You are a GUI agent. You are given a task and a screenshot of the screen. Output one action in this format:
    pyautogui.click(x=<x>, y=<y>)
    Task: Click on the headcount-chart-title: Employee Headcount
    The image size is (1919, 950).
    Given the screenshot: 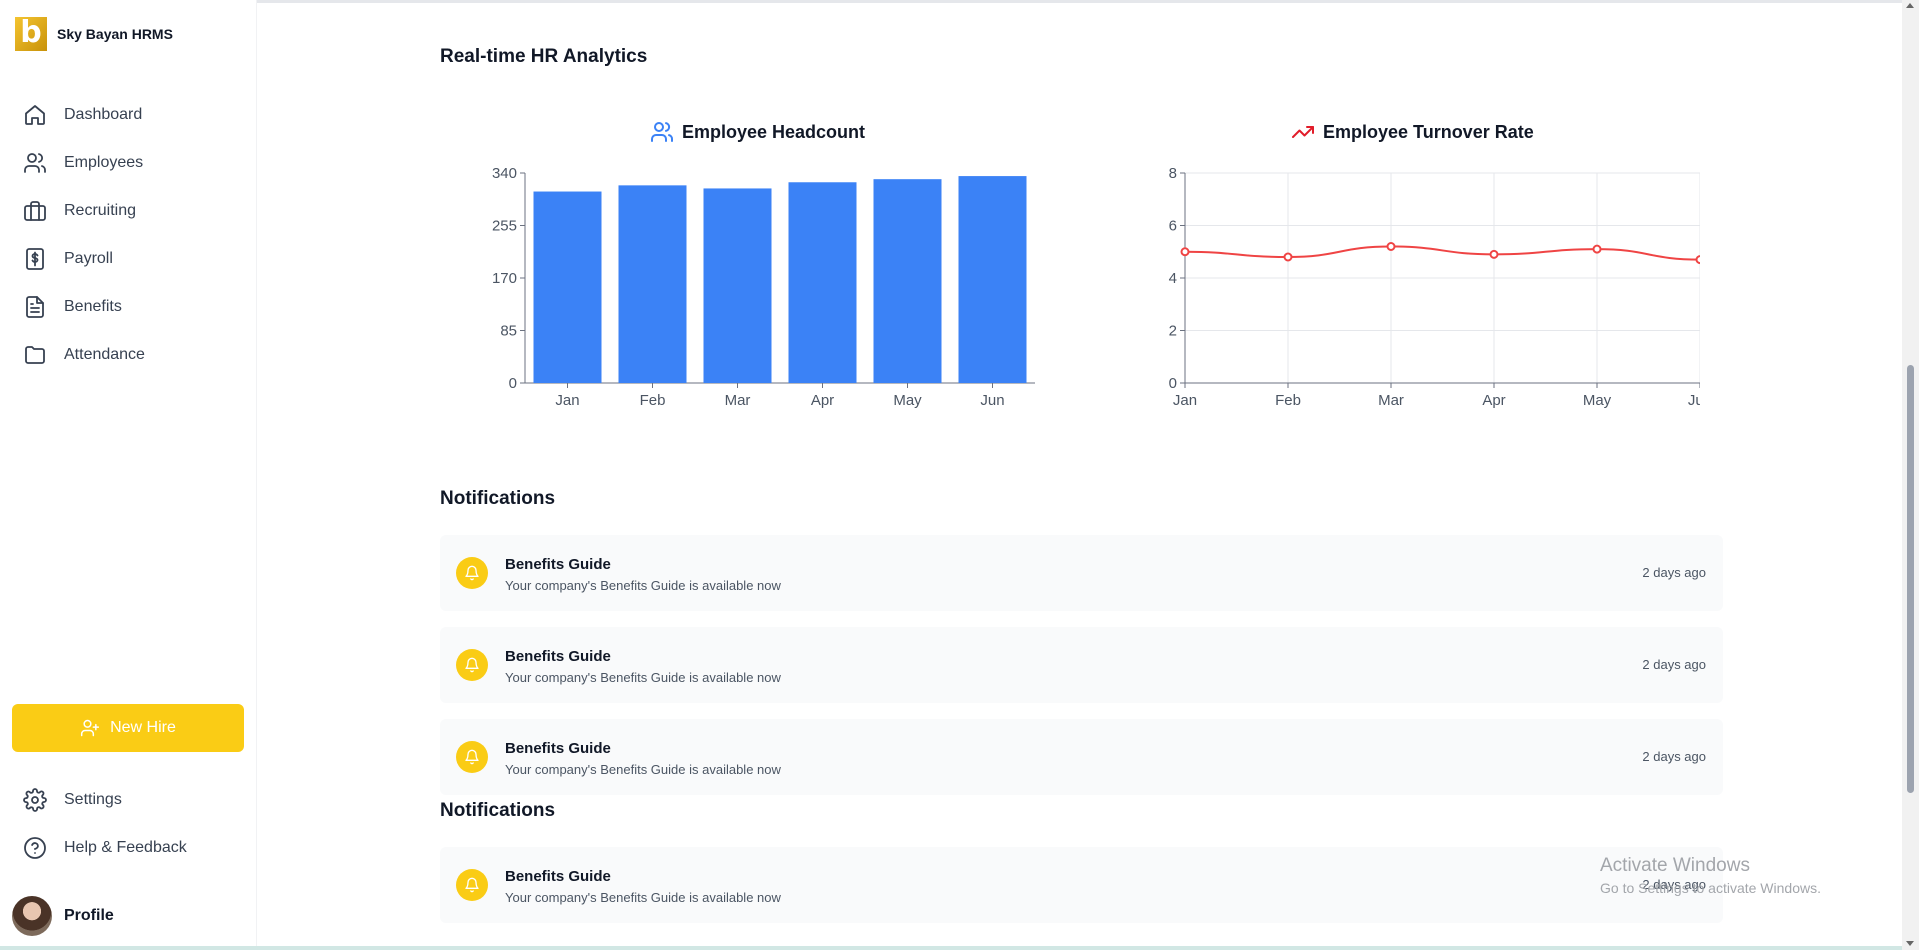 What is the action you would take?
    pyautogui.click(x=757, y=132)
    